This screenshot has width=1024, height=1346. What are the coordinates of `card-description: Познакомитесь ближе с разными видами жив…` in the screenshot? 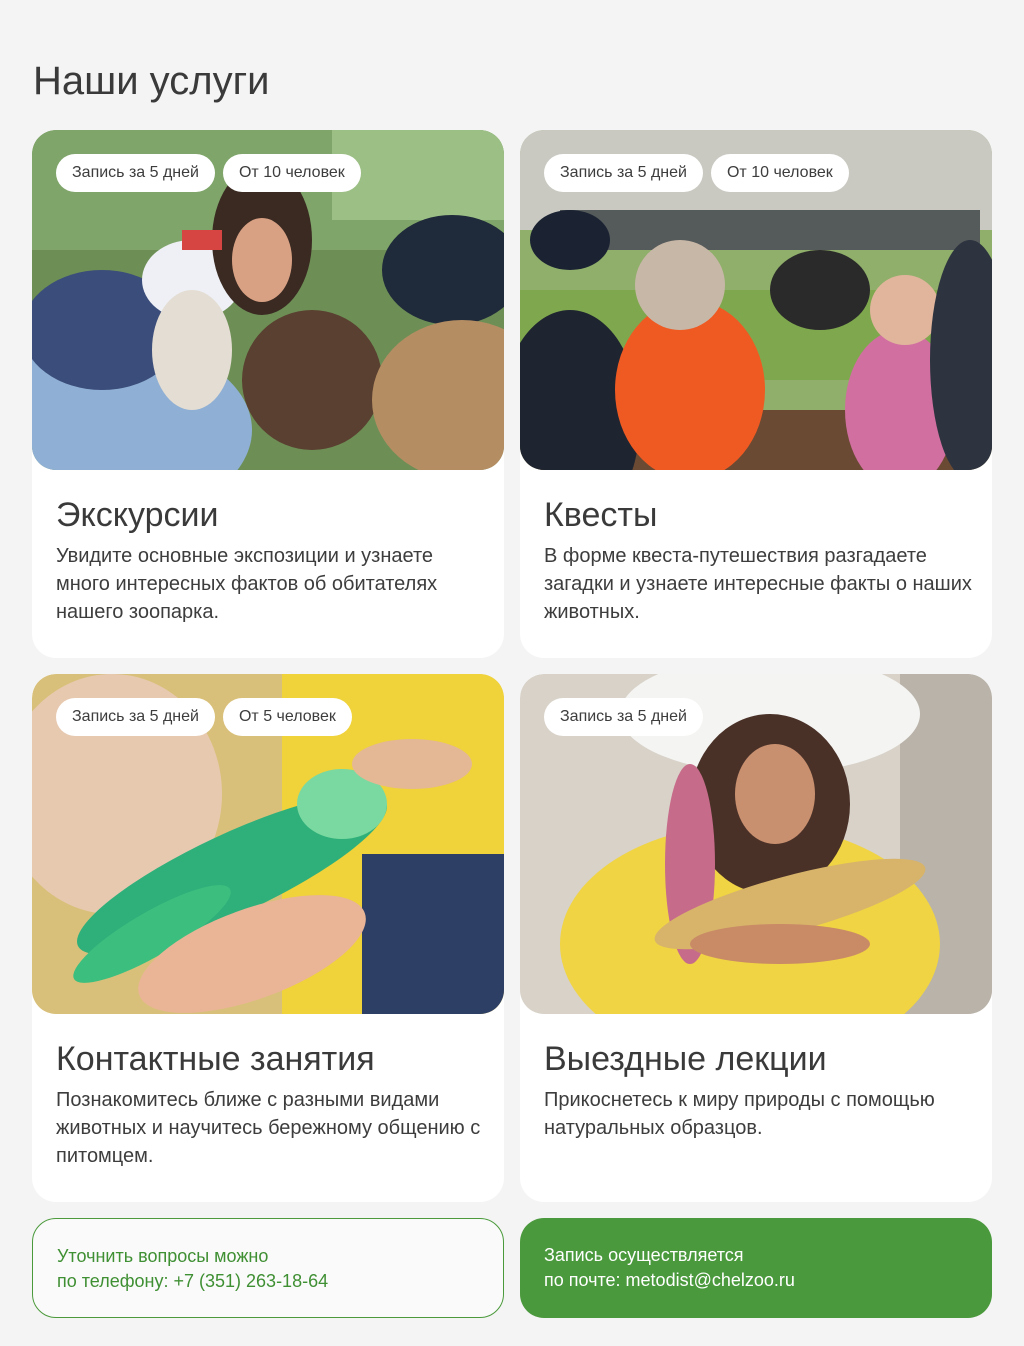 It's located at (268, 1128).